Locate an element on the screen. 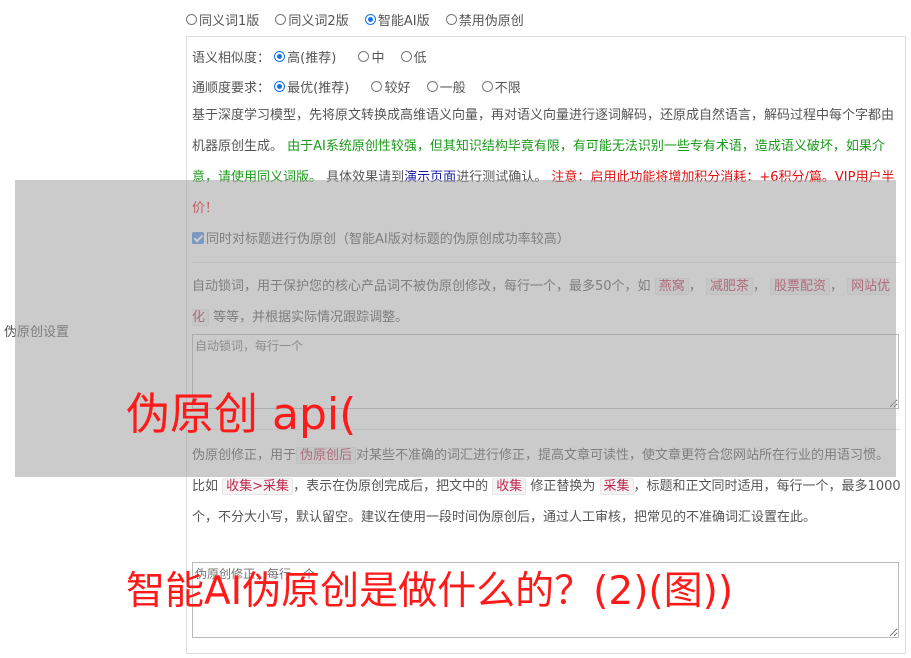 This screenshot has width=911, height=658. mode-option-ai: 智能AI版 is located at coordinates (397, 19).